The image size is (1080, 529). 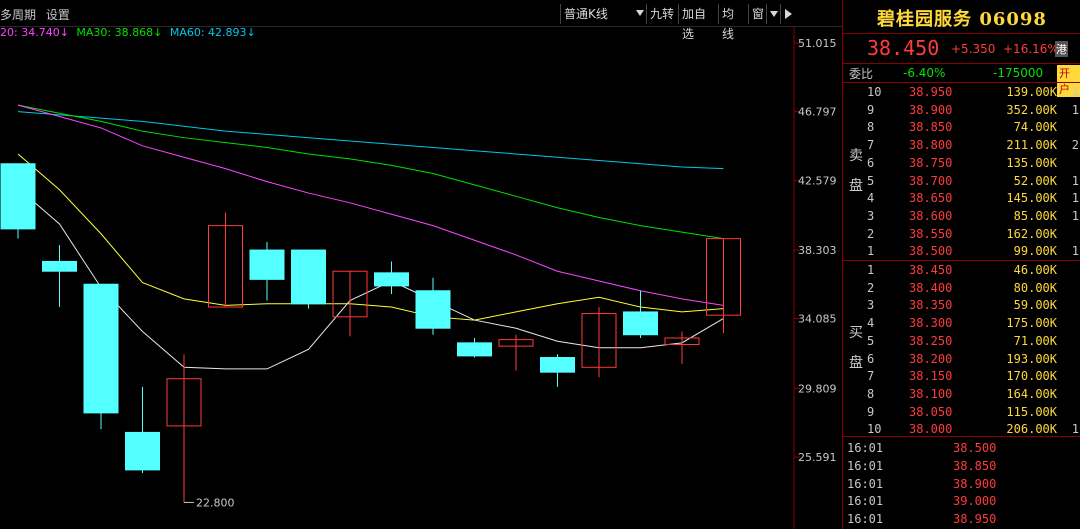 What do you see at coordinates (817, 457) in the screenshot?
I see `y-tick-label: 25.591` at bounding box center [817, 457].